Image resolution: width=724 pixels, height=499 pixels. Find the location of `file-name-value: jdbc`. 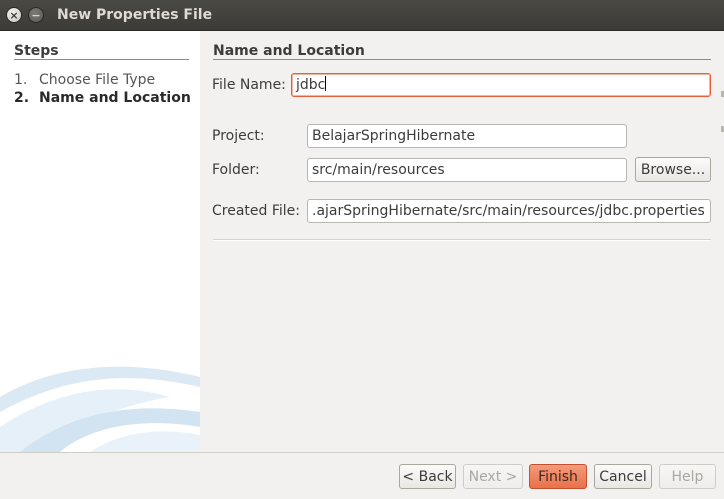

file-name-value: jdbc is located at coordinates (311, 85).